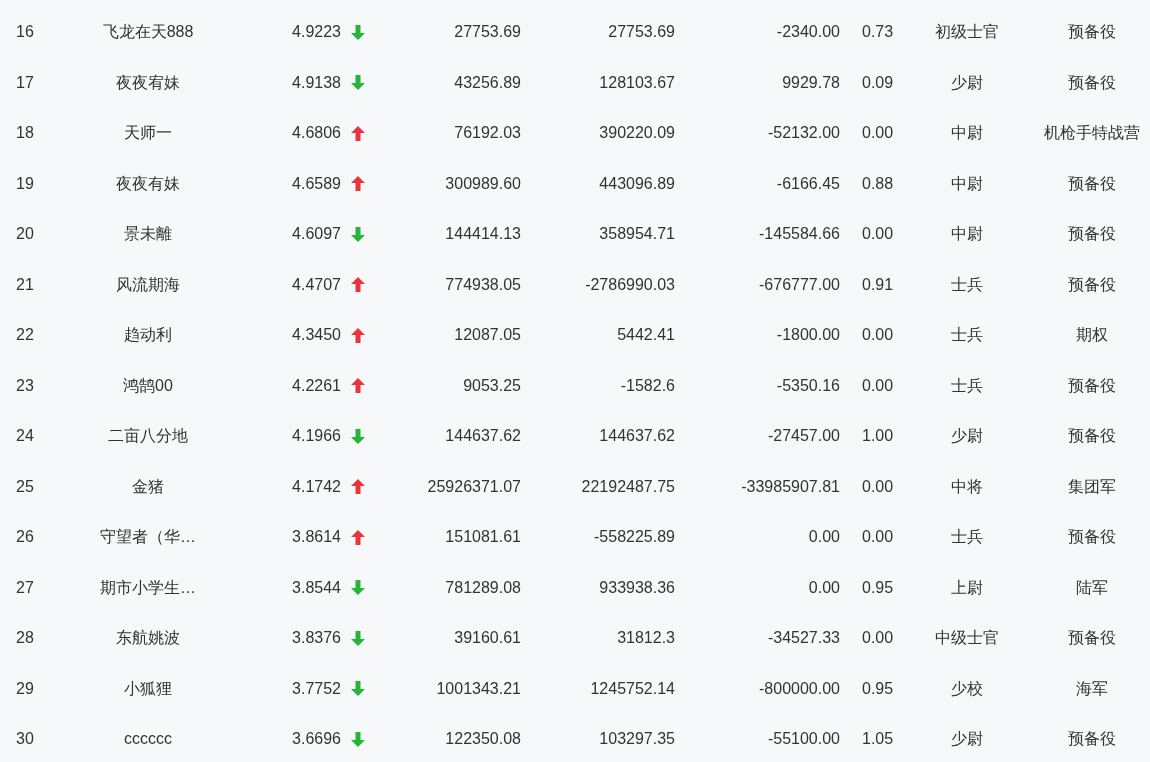 Image resolution: width=1150 pixels, height=762 pixels. I want to click on unit-cell-text: 集团军, so click(1092, 486).